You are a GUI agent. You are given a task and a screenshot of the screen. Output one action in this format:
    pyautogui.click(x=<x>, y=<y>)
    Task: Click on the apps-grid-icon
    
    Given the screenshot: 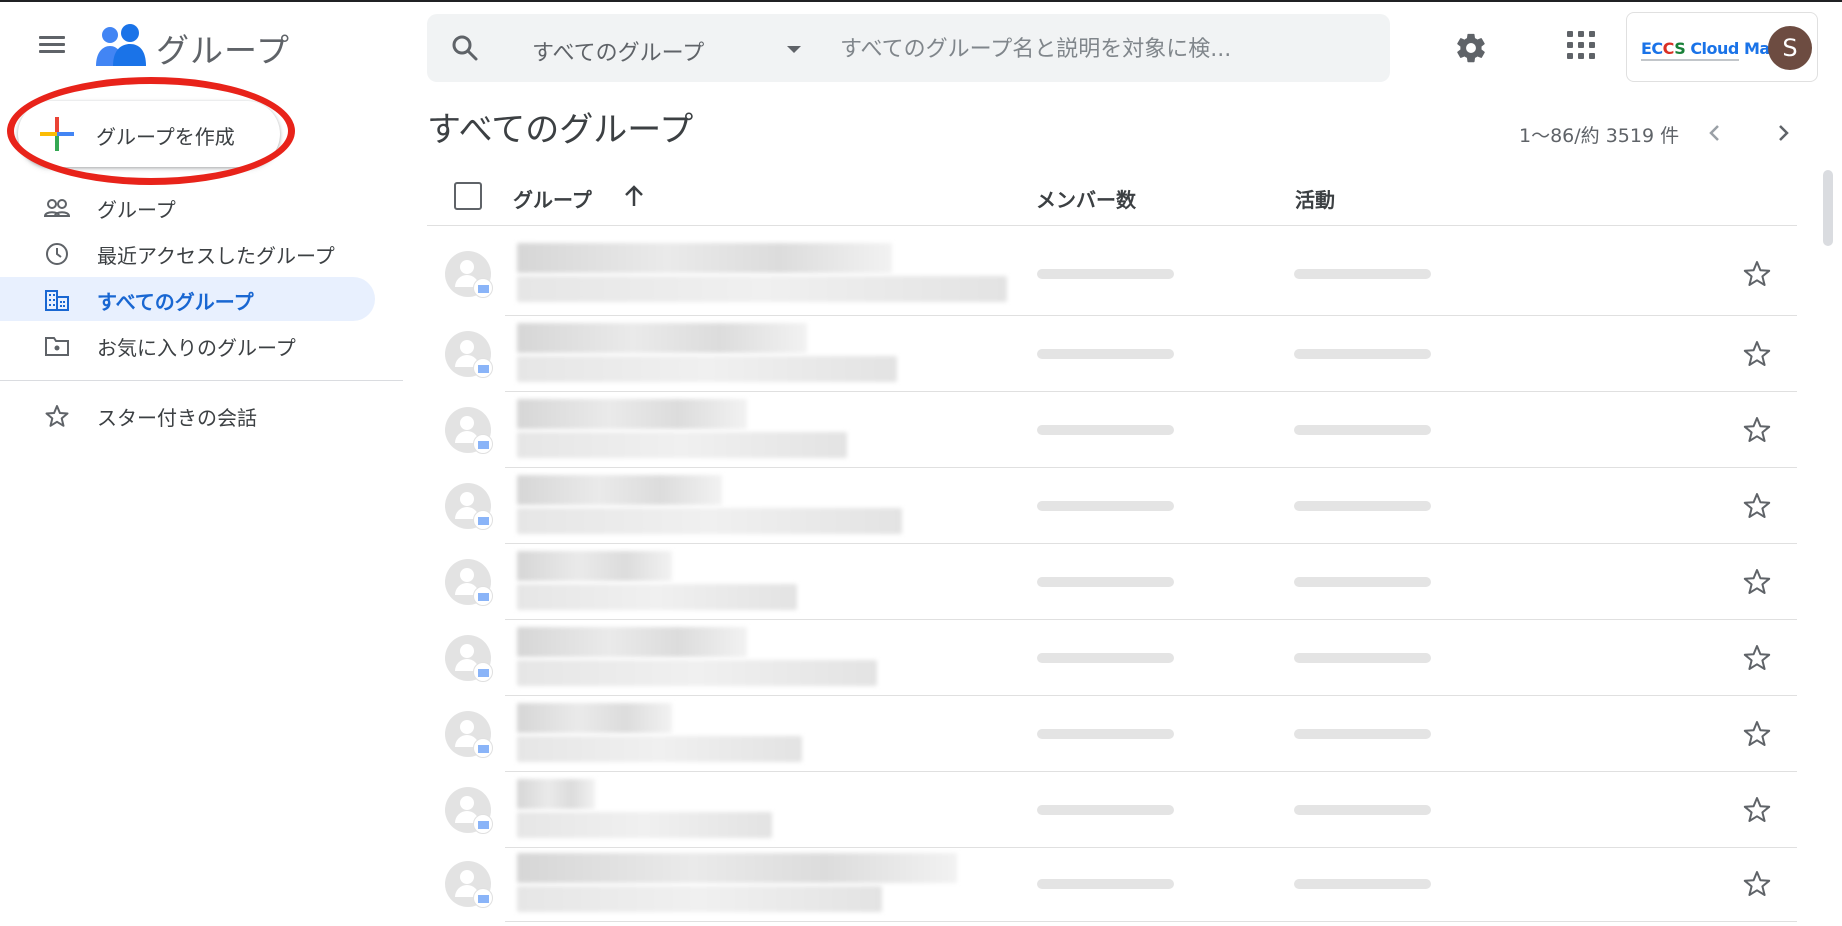 What is the action you would take?
    pyautogui.click(x=1581, y=45)
    